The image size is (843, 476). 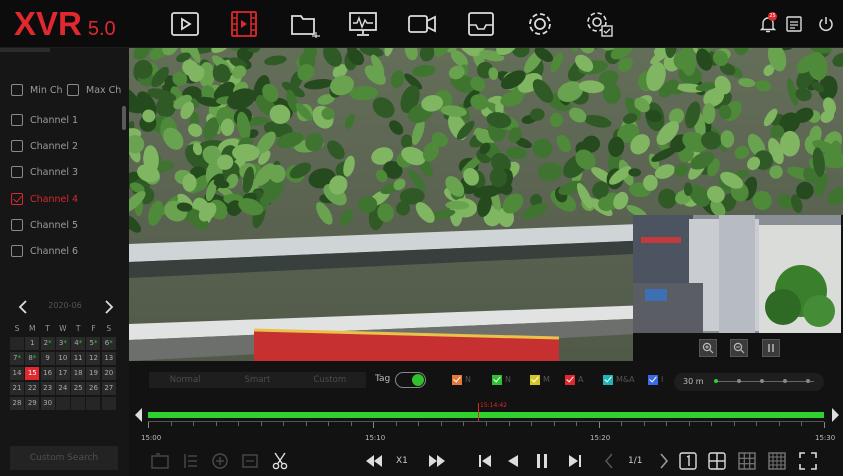 What do you see at coordinates (17, 388) in the screenshot?
I see `calendar-day: 21` at bounding box center [17, 388].